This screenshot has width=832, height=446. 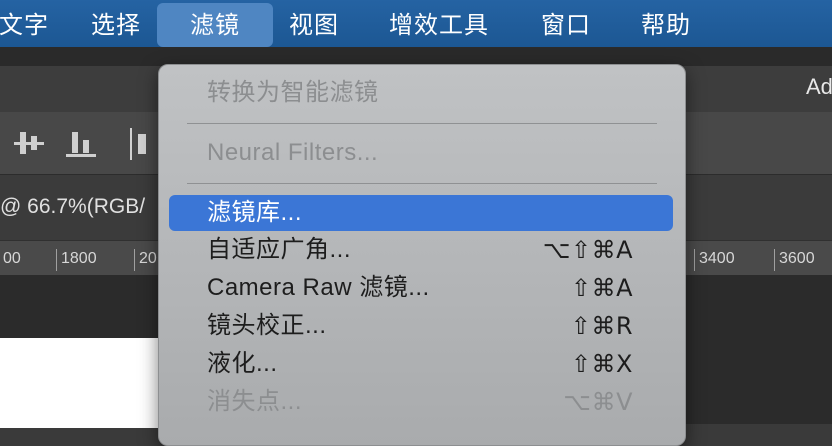 What do you see at coordinates (819, 86) in the screenshot?
I see `app-title-partial: Ad` at bounding box center [819, 86].